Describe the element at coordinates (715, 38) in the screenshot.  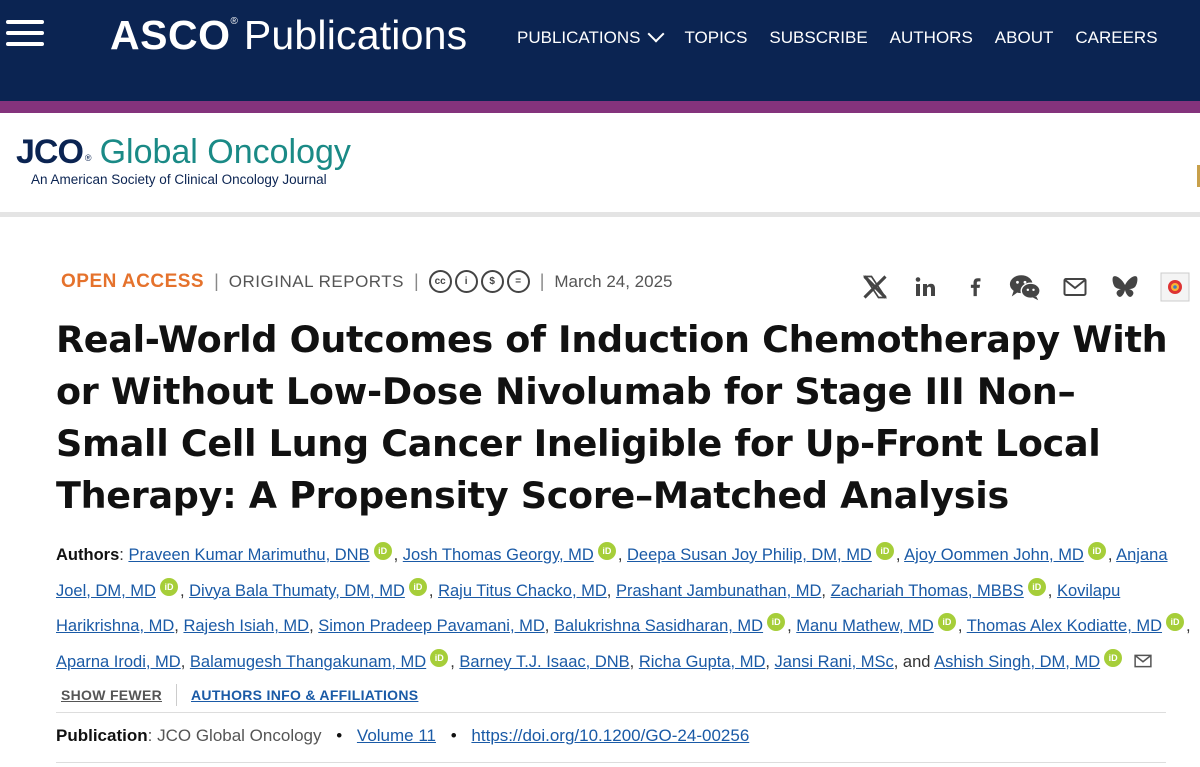
I see `nav-topics: TOPICS` at that location.